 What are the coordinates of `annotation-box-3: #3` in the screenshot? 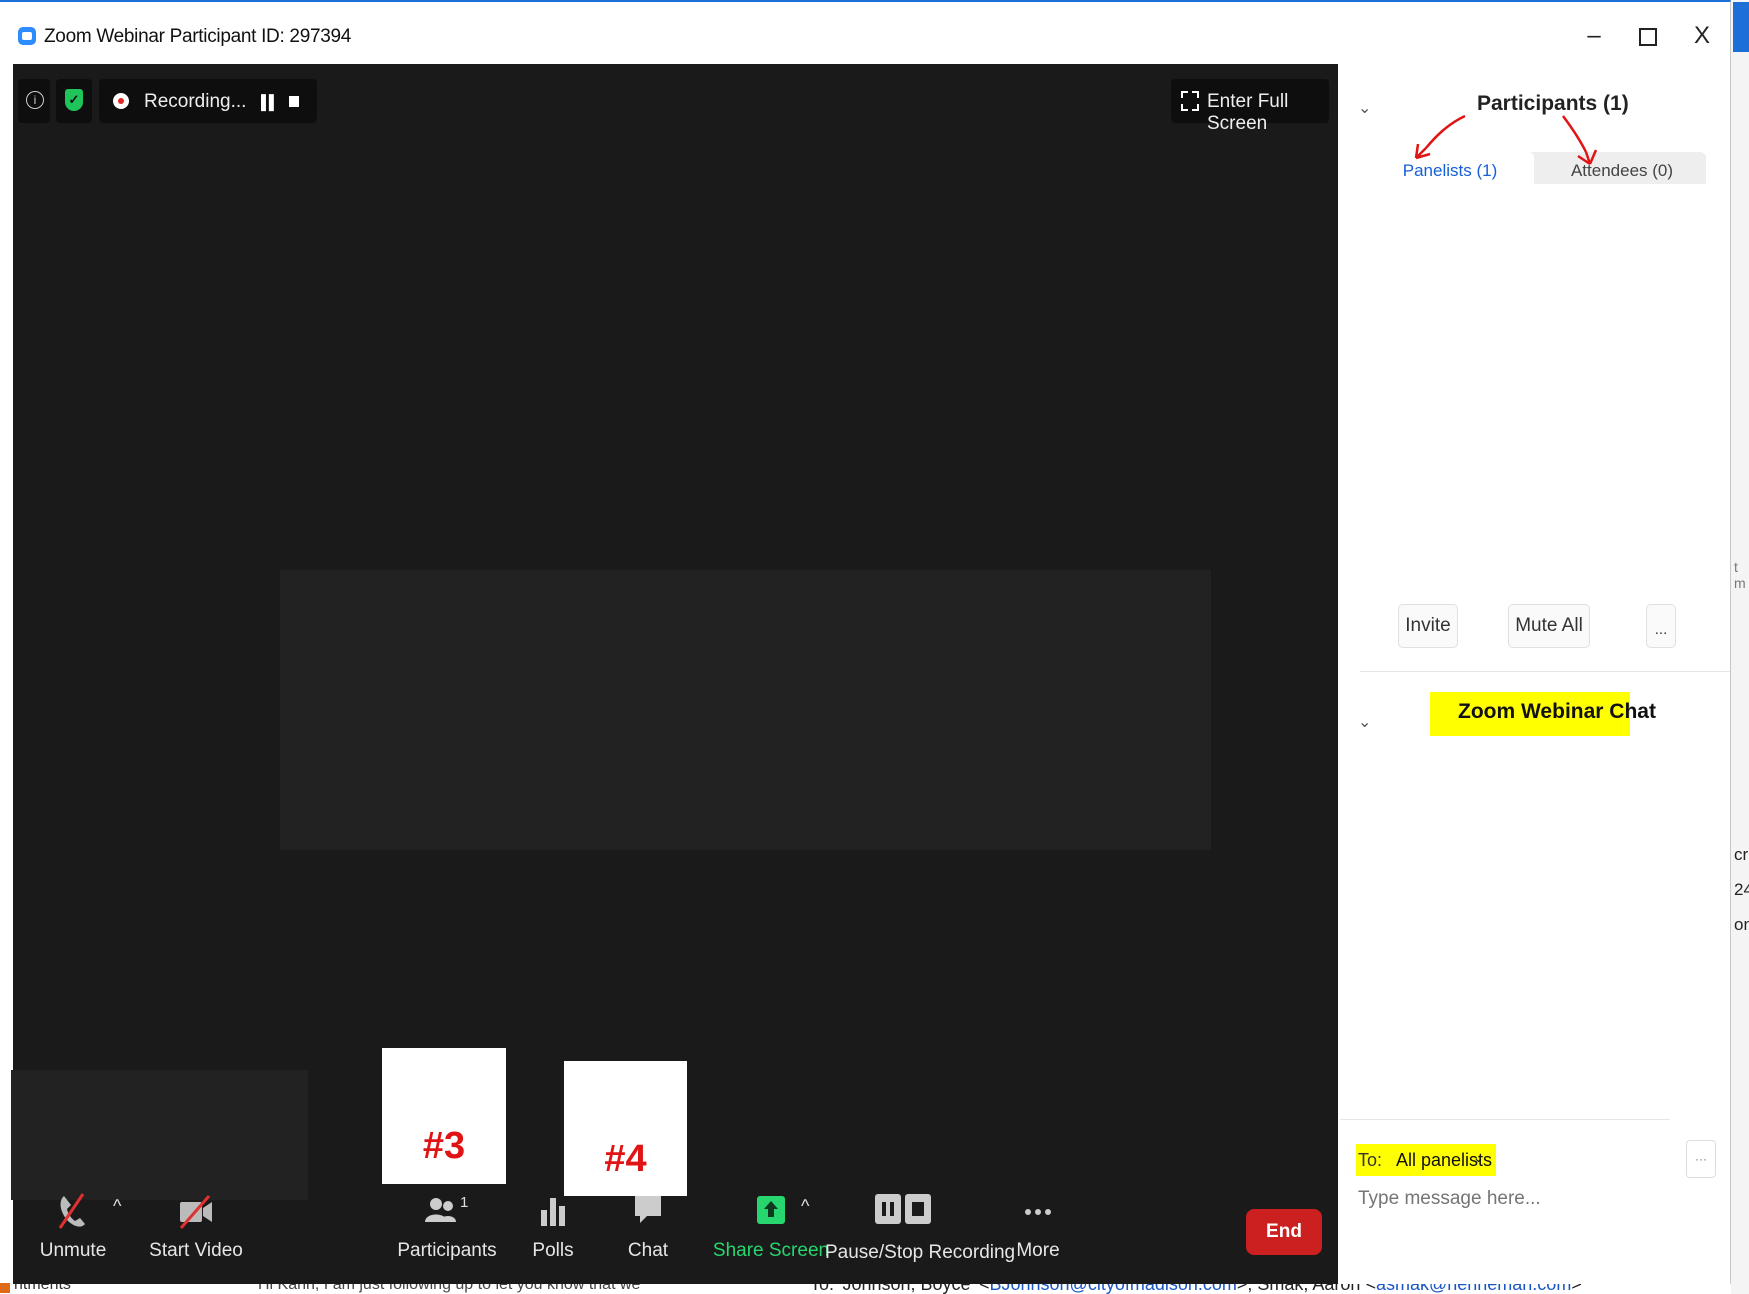 It's located at (444, 1116).